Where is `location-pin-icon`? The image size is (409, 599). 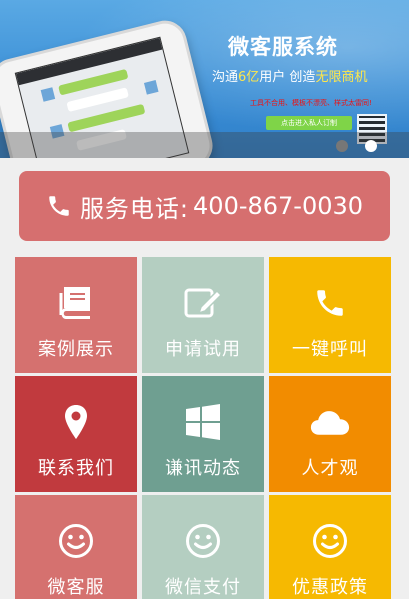 location-pin-icon is located at coordinates (76, 422).